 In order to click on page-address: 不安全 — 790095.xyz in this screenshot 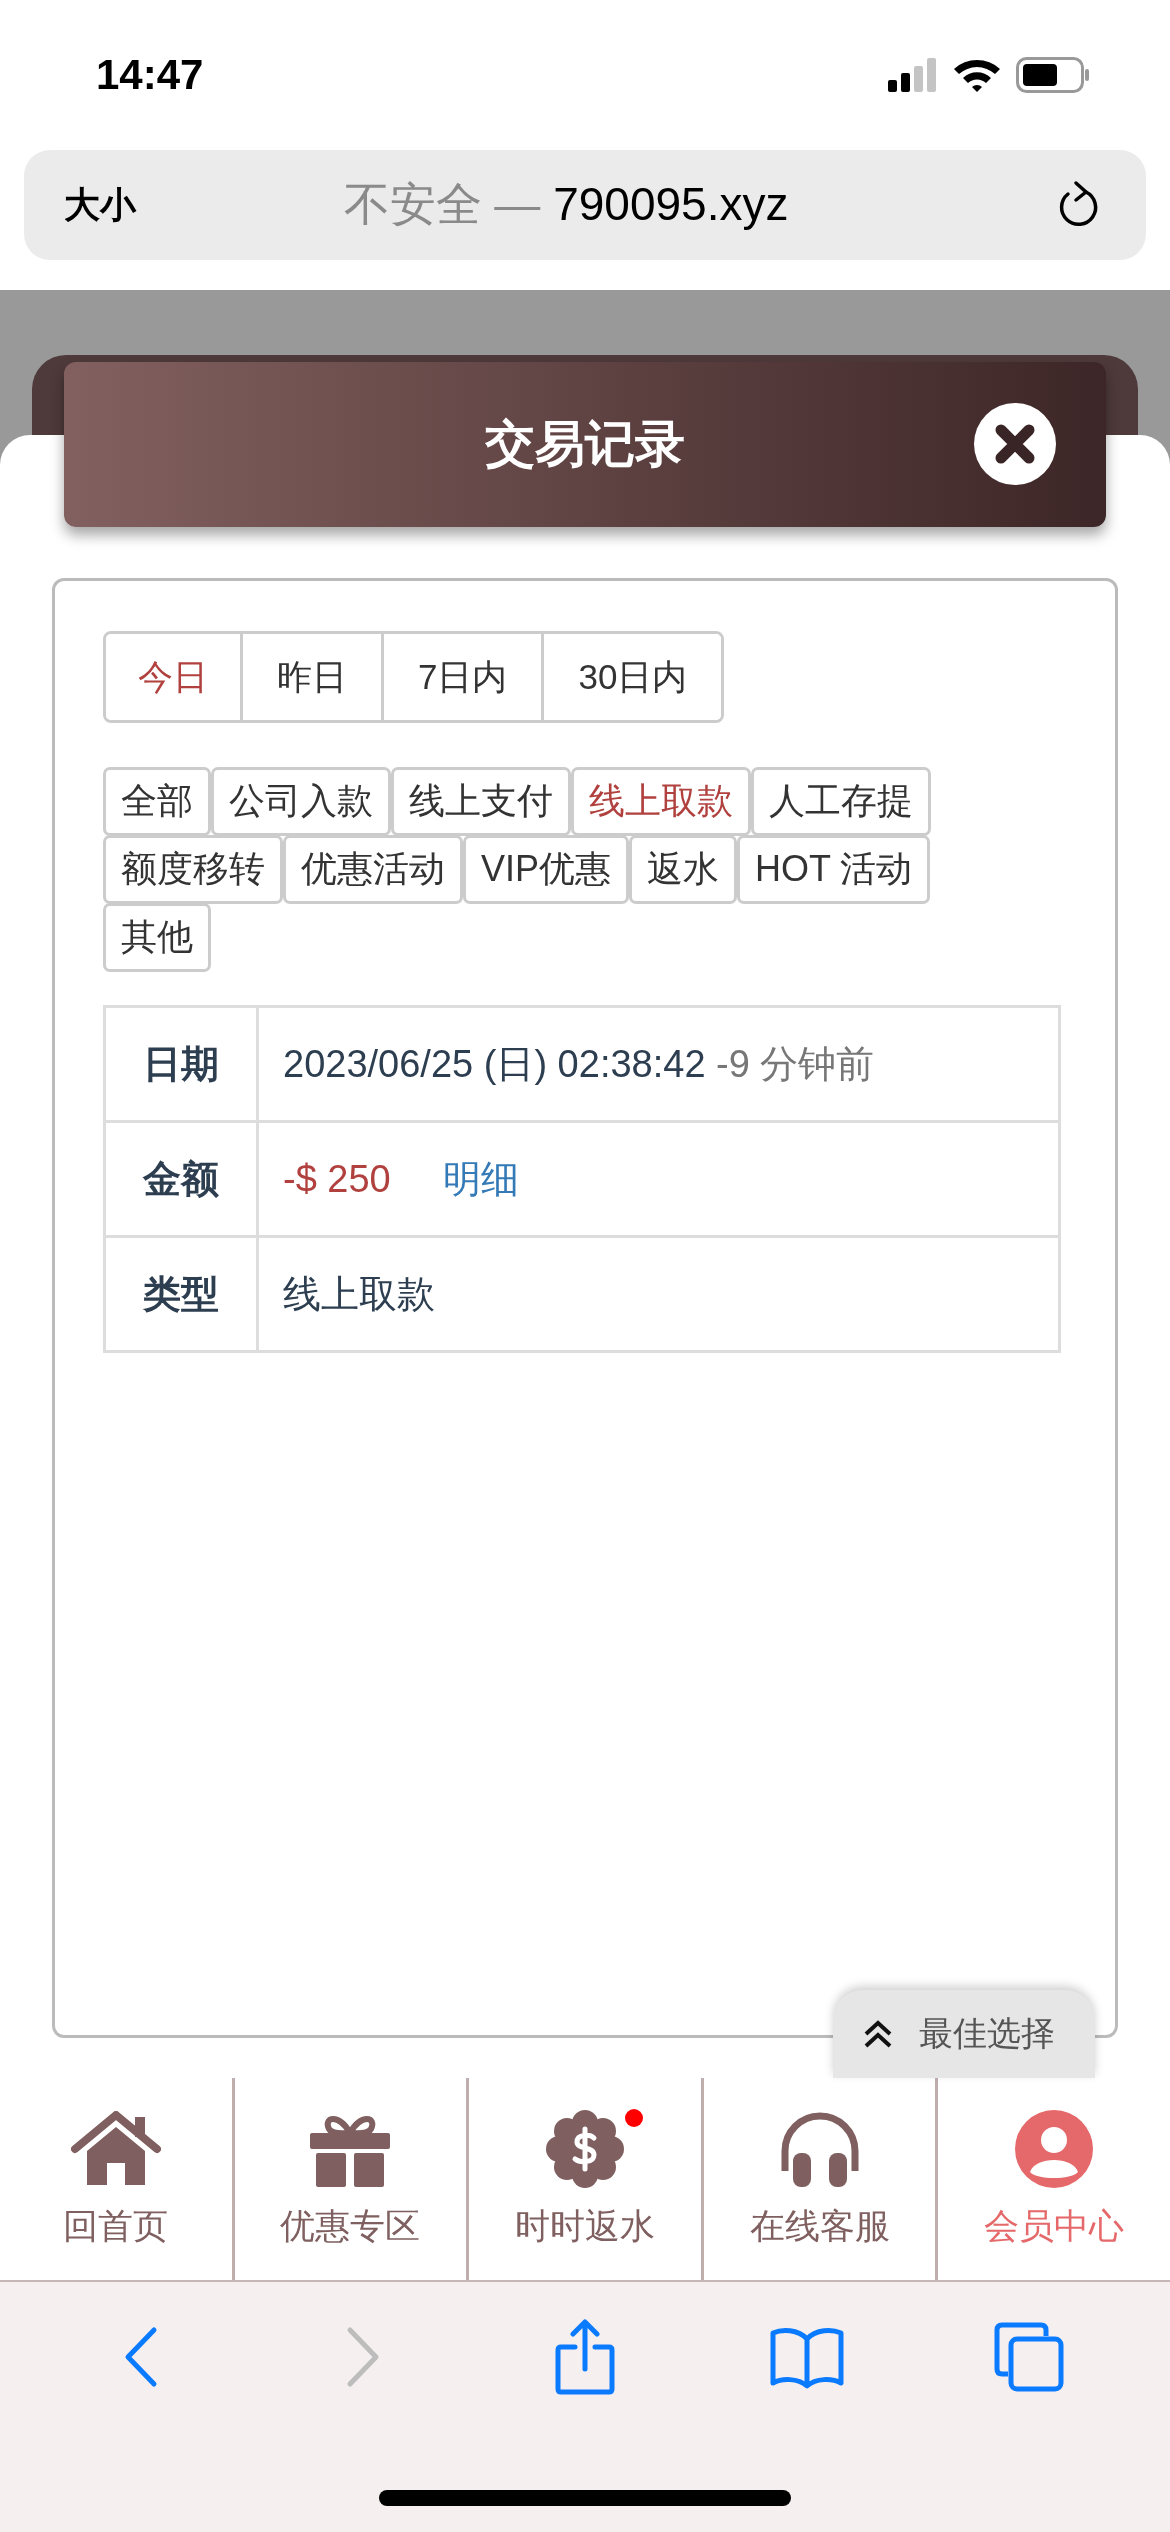, I will do `click(566, 204)`.